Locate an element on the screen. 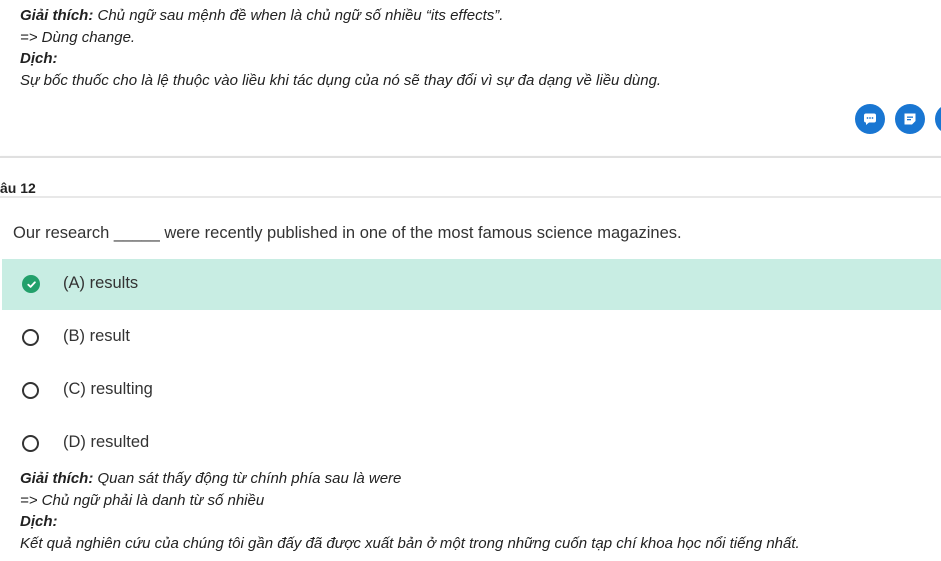  comment-icon is located at coordinates (870, 119).